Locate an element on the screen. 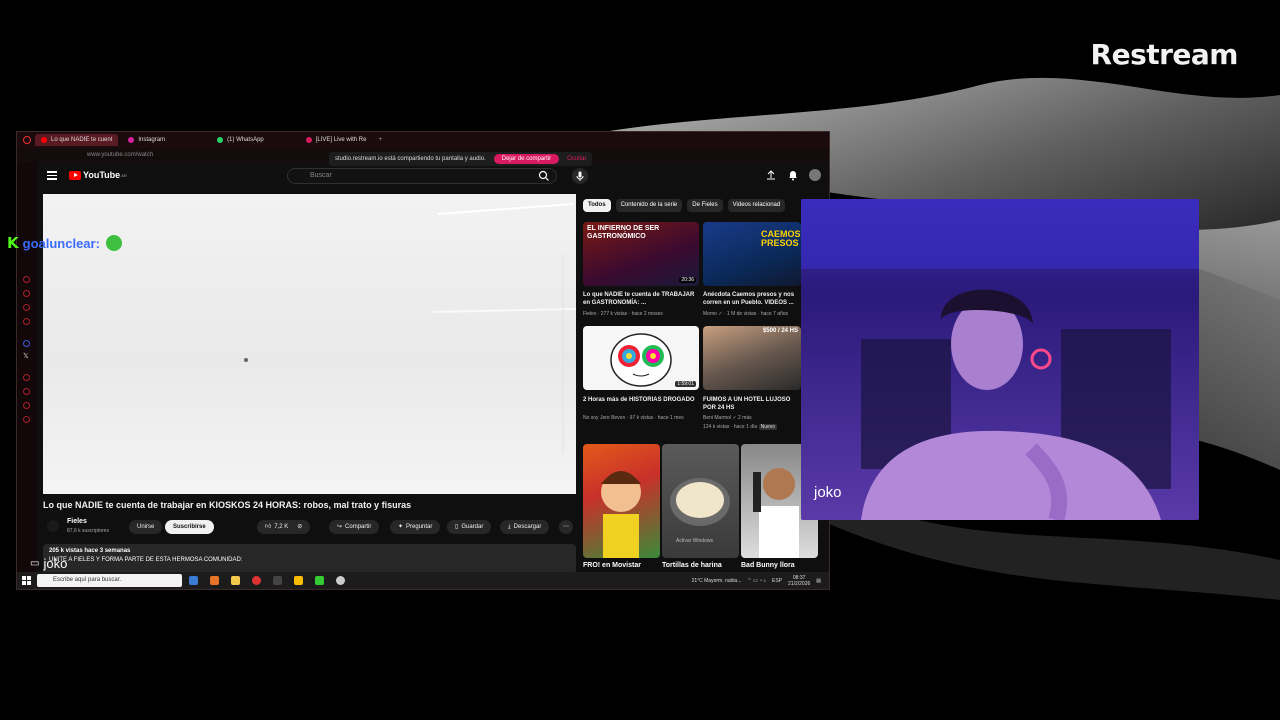 The image size is (1280, 720). thumbnail-art is located at coordinates (621, 514).